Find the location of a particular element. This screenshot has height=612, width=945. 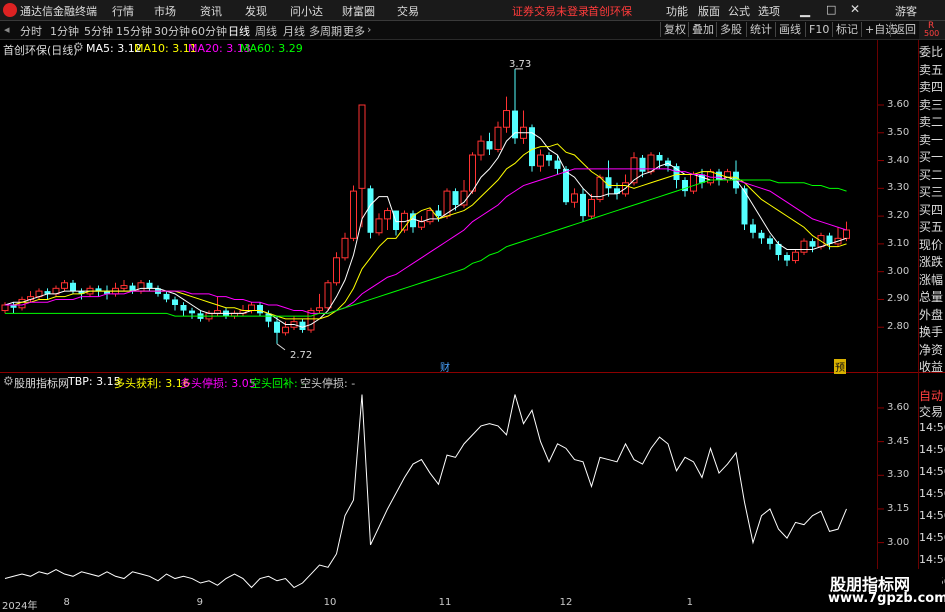

yu-marker: 预 is located at coordinates (840, 366).